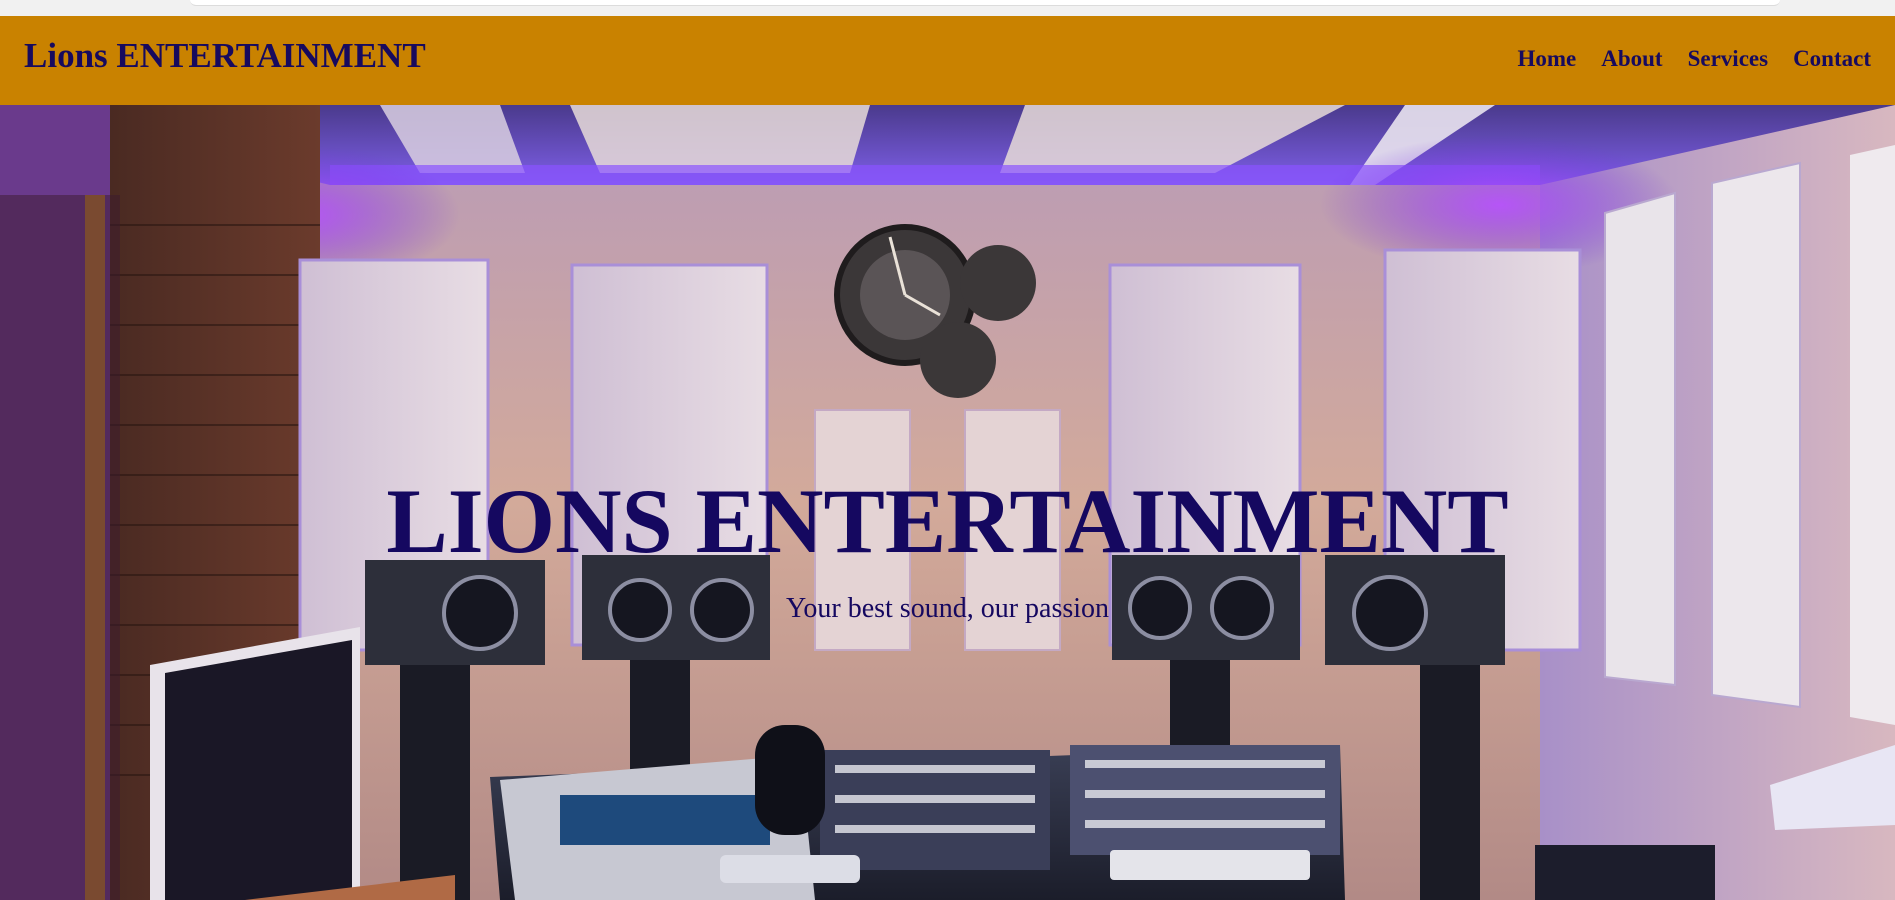  Describe the element at coordinates (947, 8) in the screenshot. I see `browser-top-strip` at that location.